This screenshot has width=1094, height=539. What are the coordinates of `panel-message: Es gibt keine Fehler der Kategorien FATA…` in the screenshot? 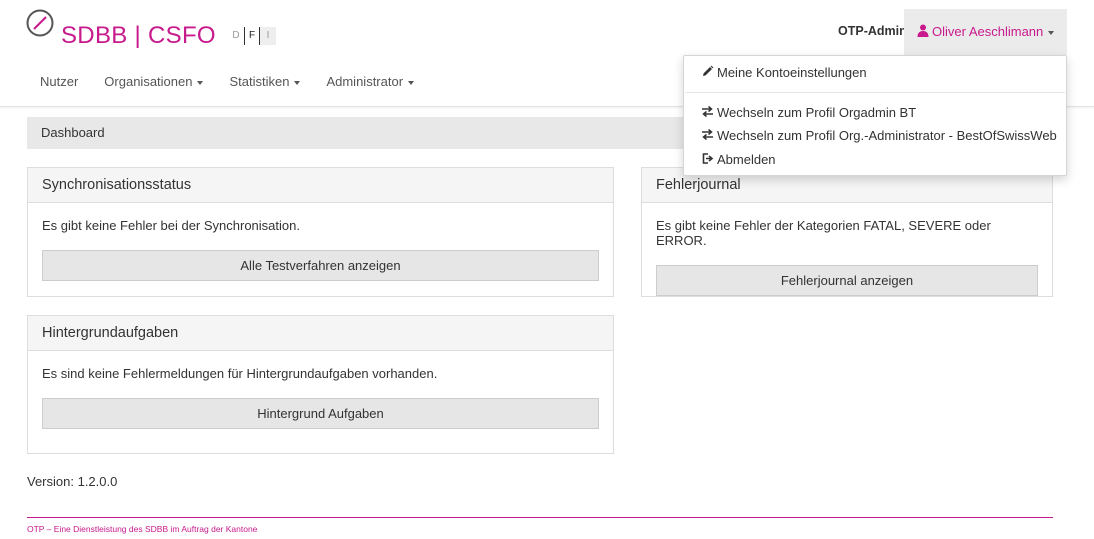 It's located at (823, 233).